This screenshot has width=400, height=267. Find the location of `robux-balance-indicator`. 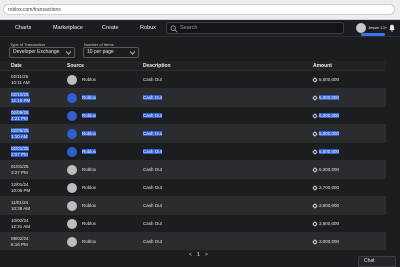

robux-balance-indicator is located at coordinates (373, 34).